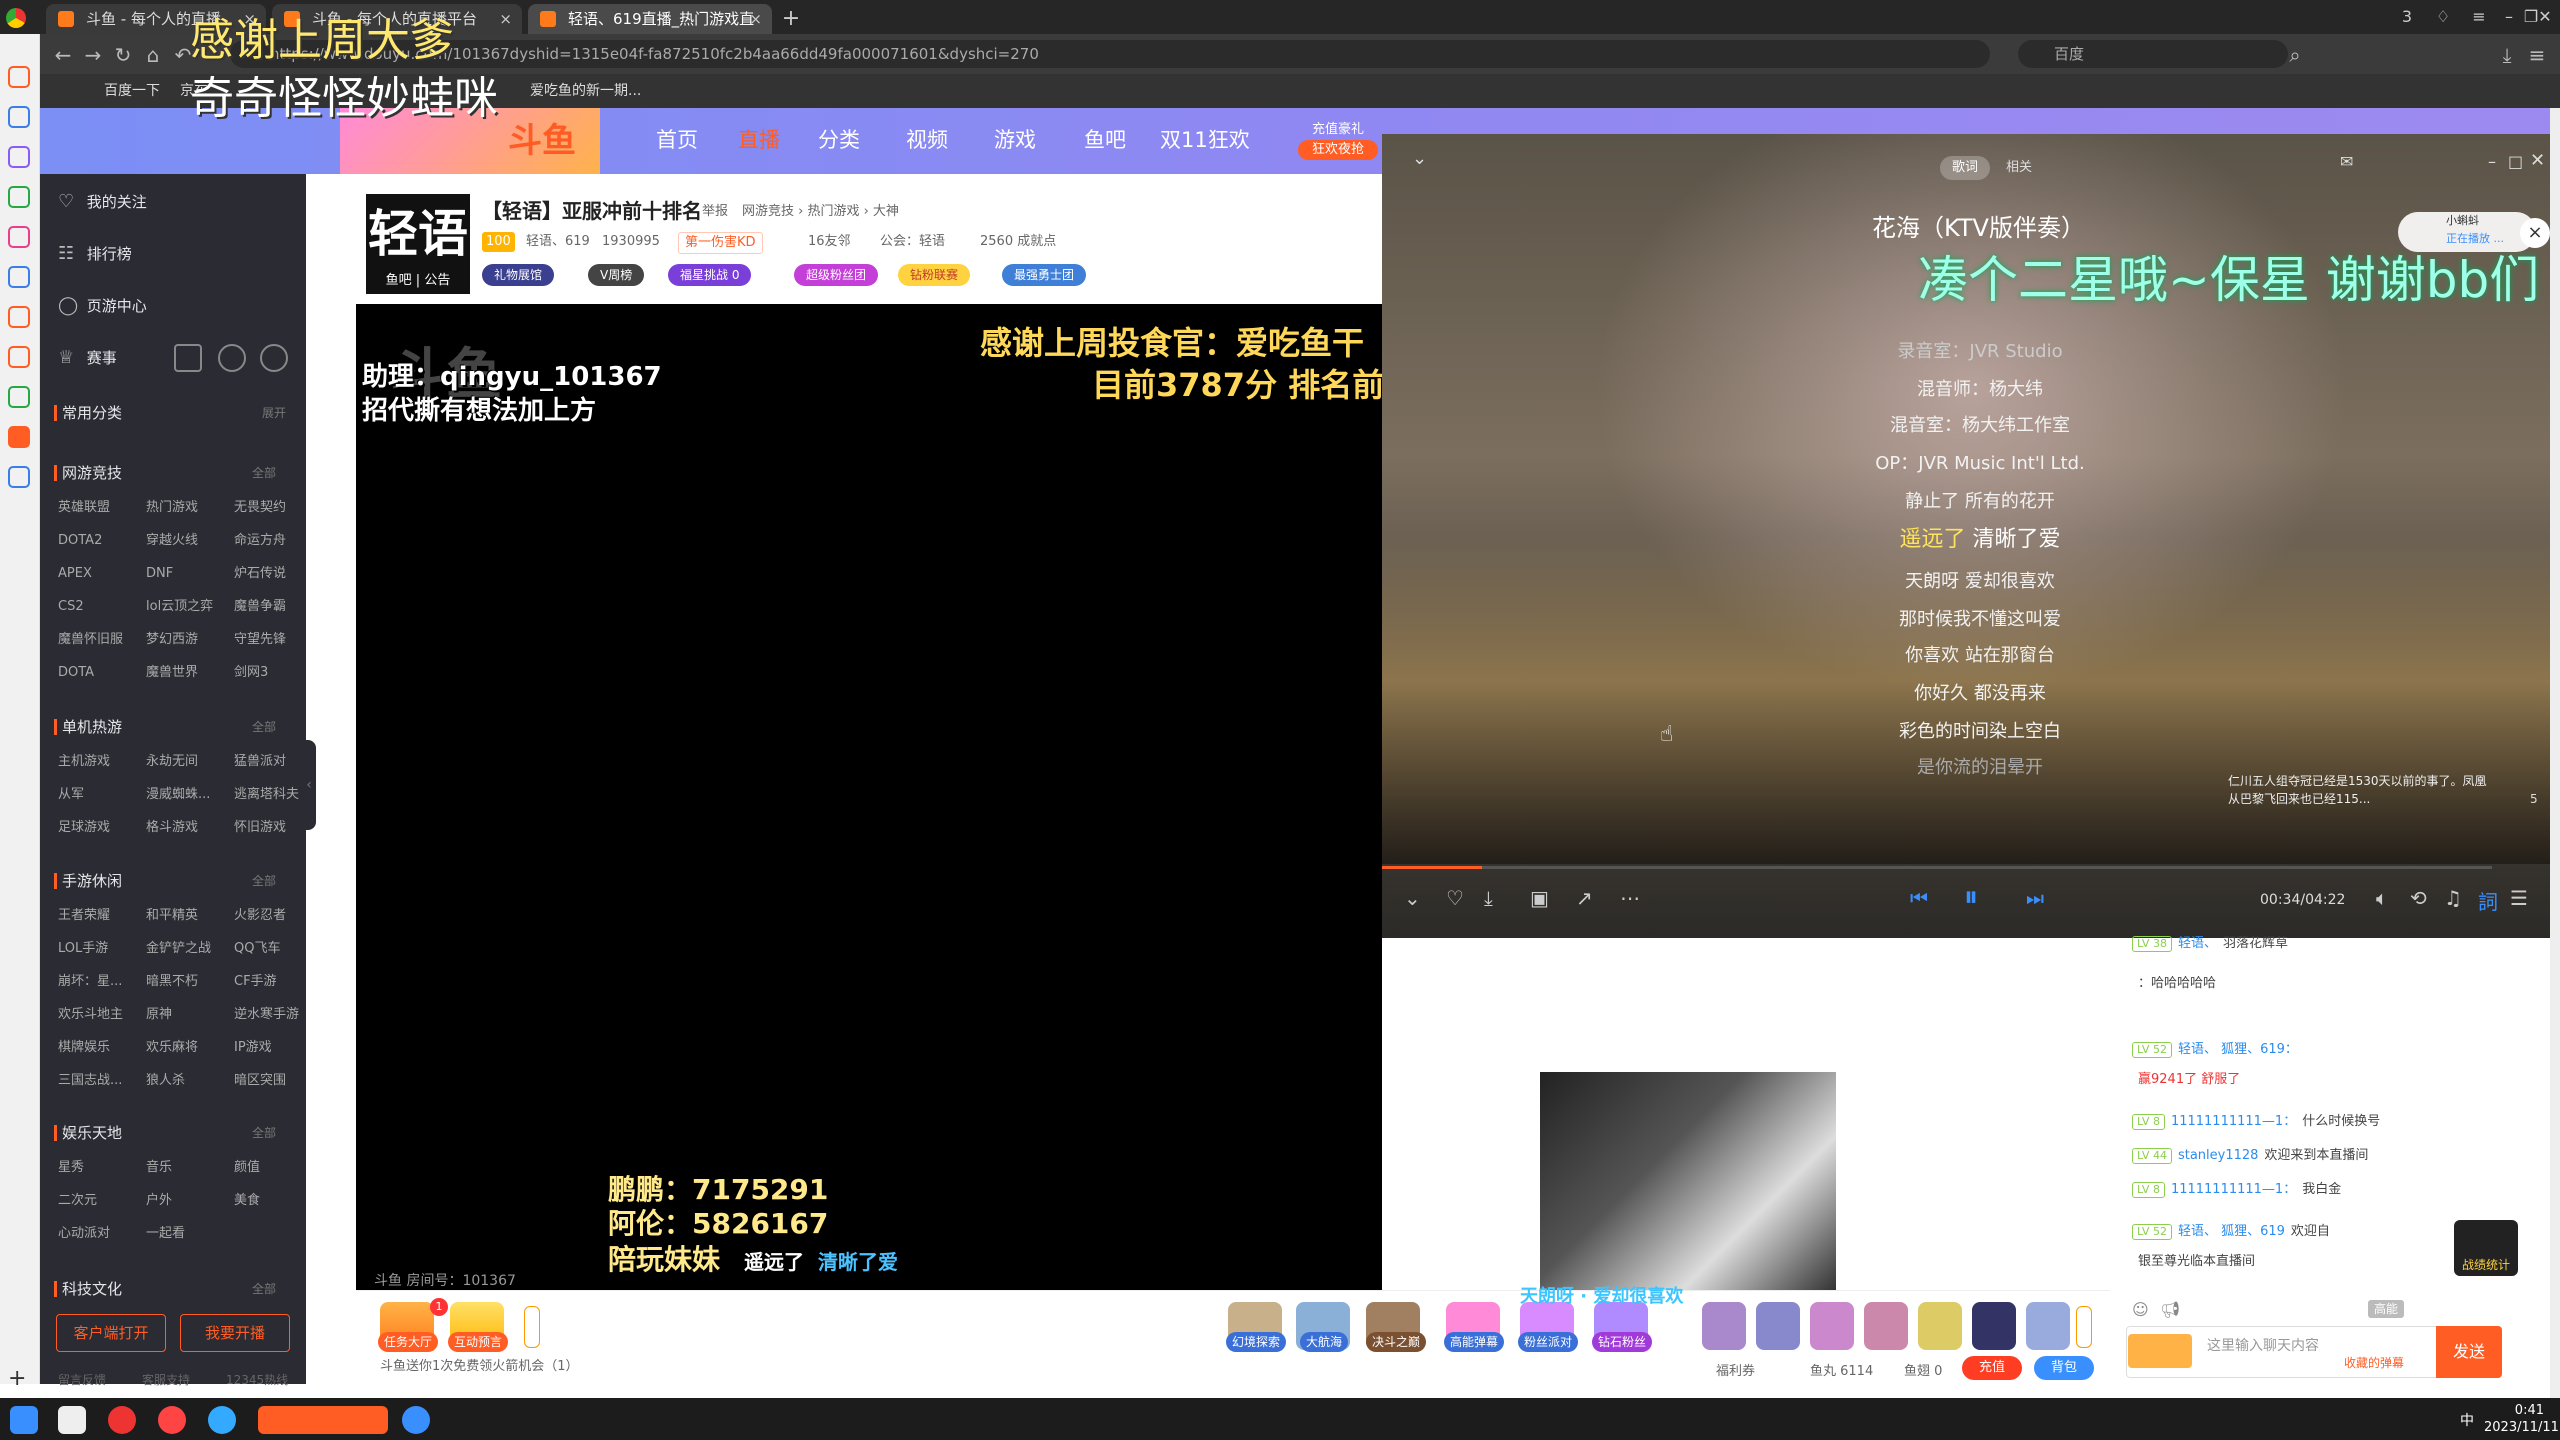  Describe the element at coordinates (186, 508) in the screenshot. I see `sidebar-category-item: 热门游戏` at that location.